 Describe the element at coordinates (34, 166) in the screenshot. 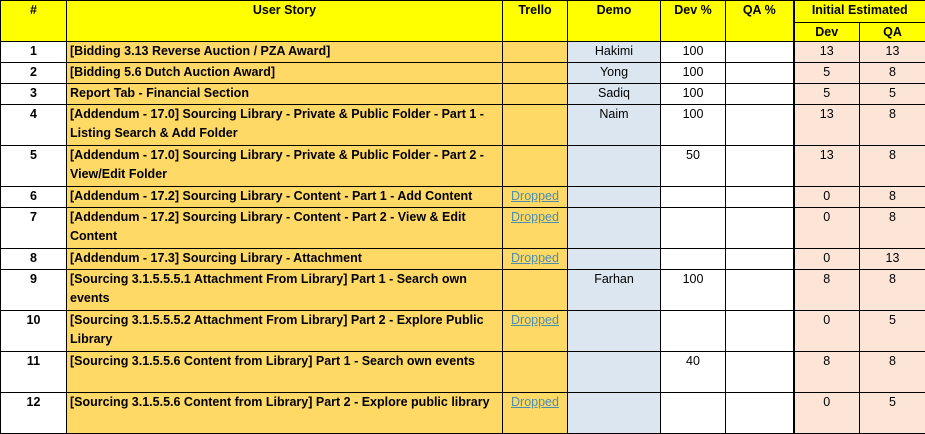

I see `row-num: 5` at that location.